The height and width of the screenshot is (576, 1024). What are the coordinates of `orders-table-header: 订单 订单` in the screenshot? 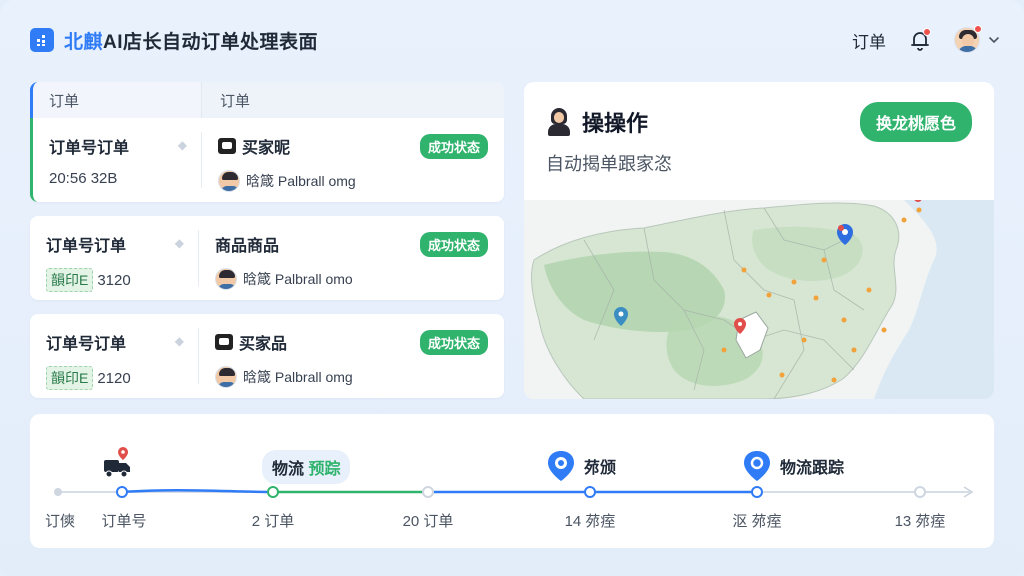 It's located at (267, 100).